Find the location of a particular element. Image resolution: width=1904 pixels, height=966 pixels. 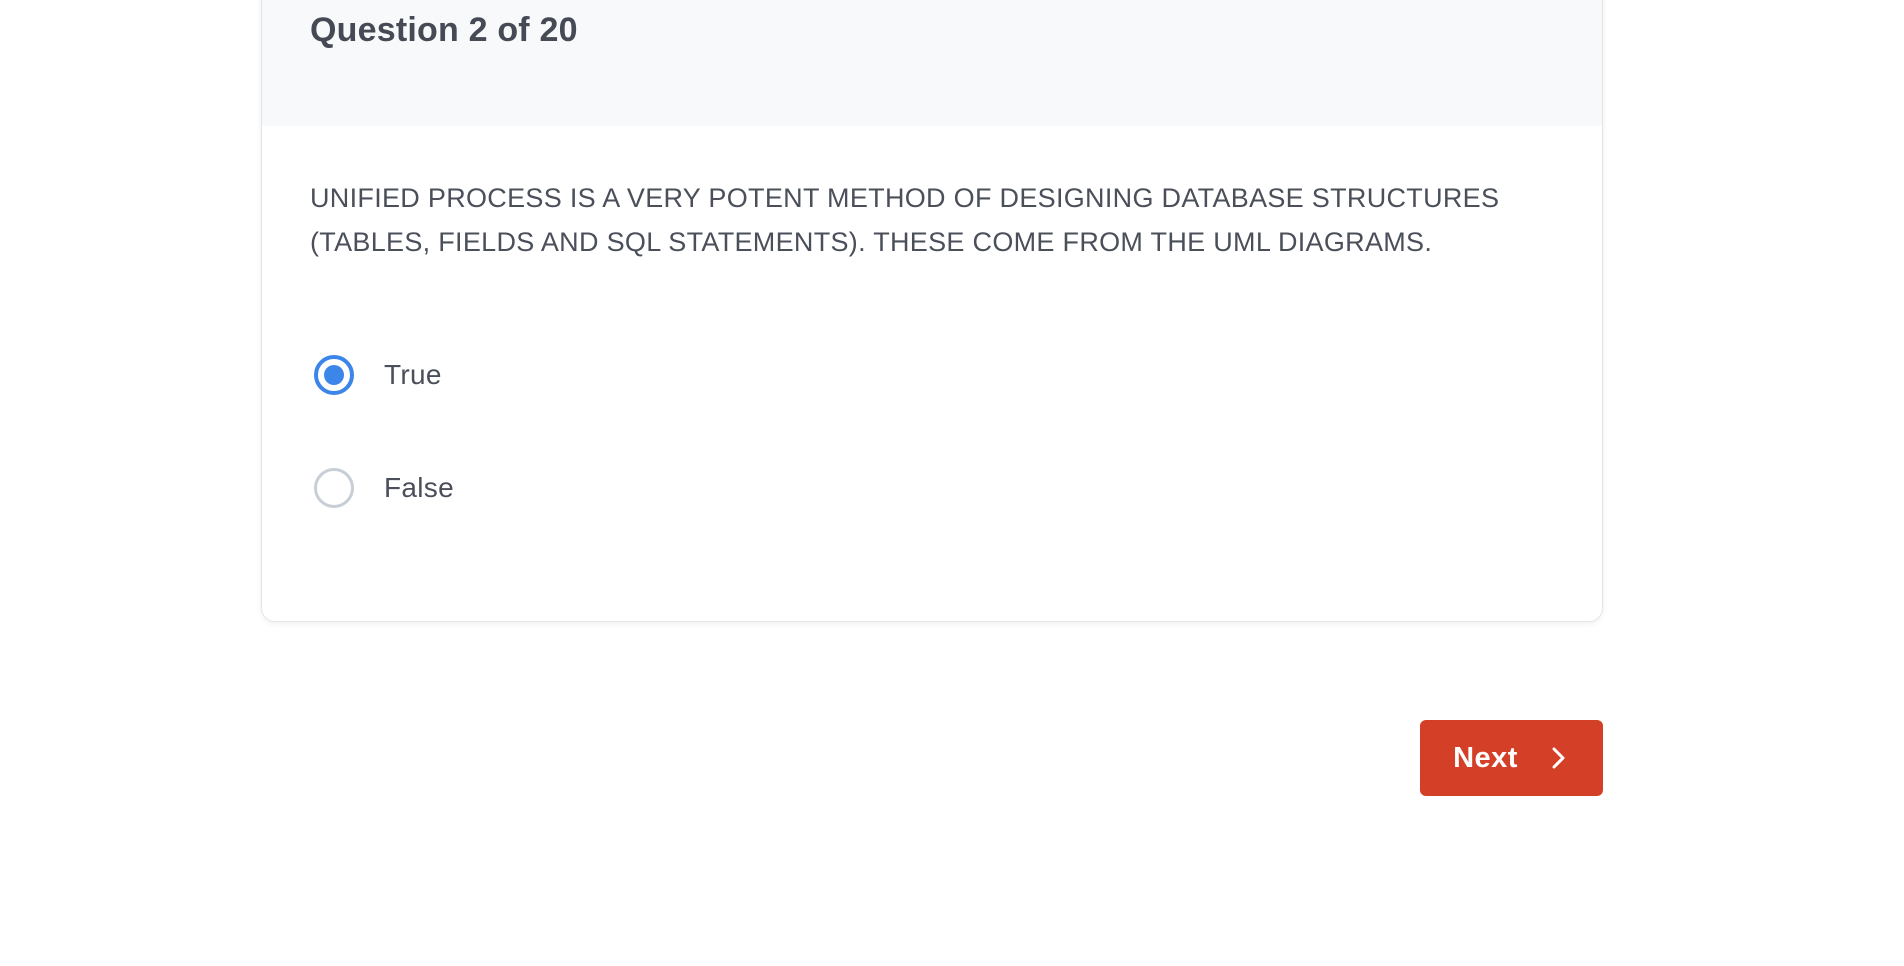

next-button: Next is located at coordinates (1511, 758).